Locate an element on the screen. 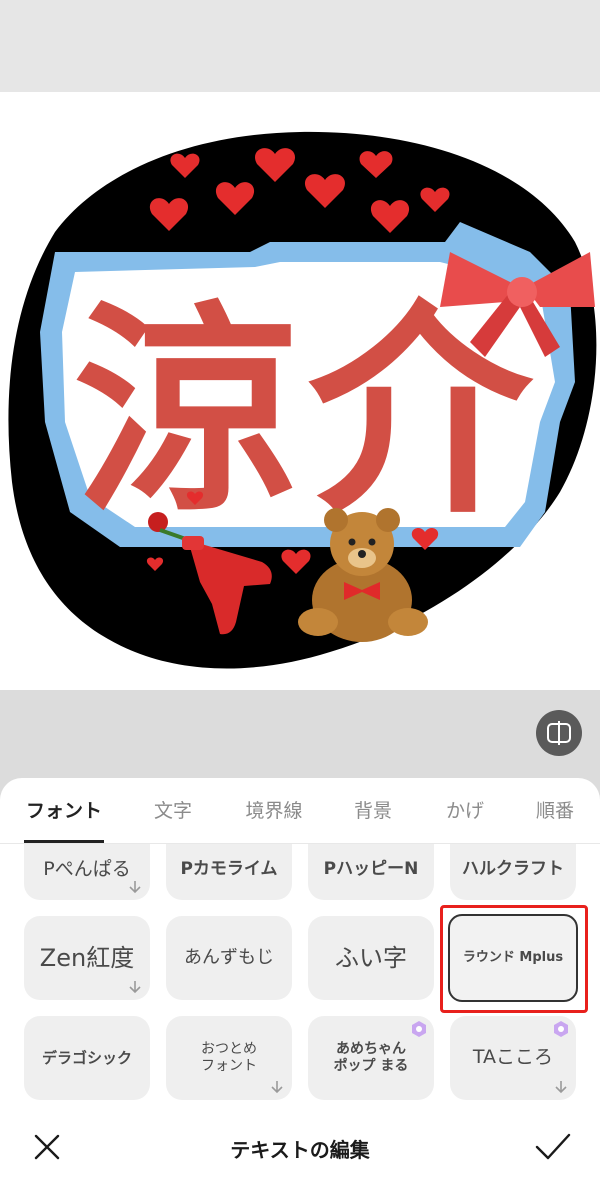 Image resolution: width=600 pixels, height=1187 pixels. tab-text: 文字 is located at coordinates (173, 812).